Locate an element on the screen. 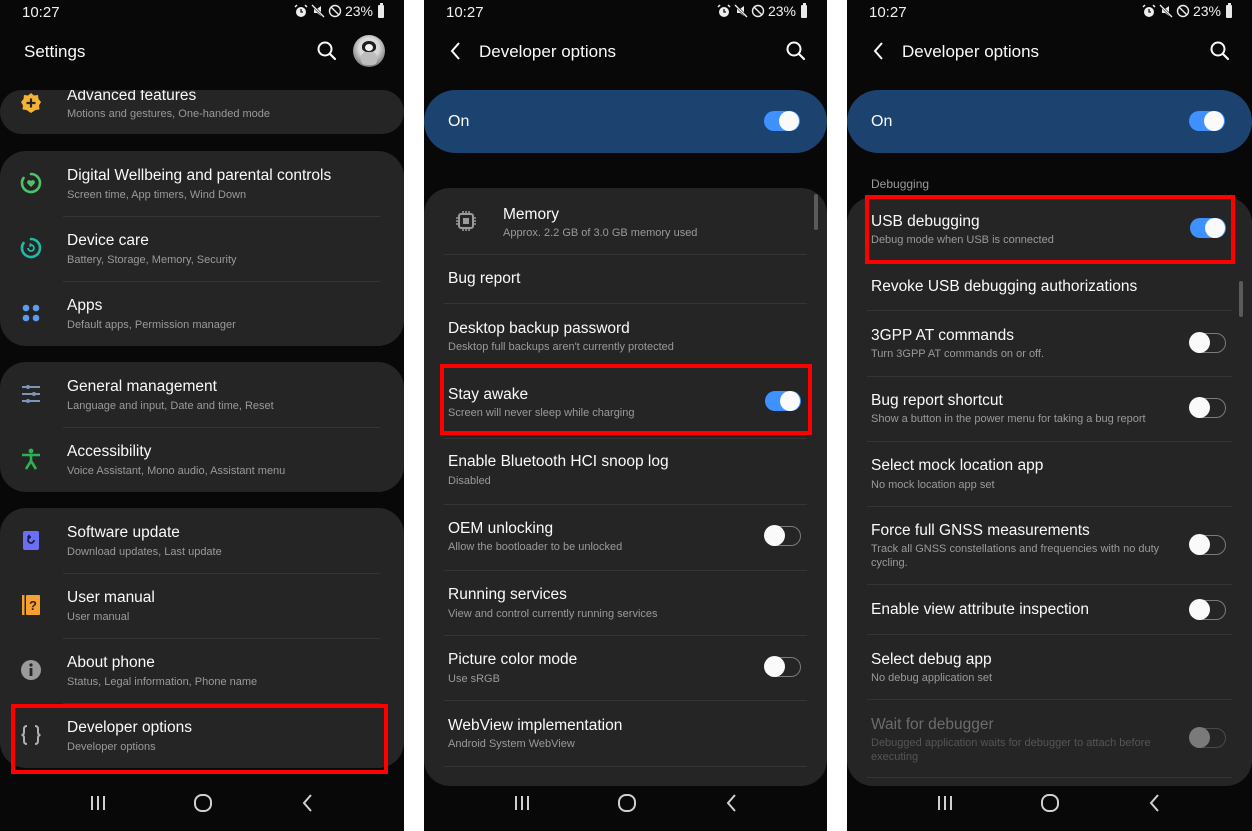  dev-item-bug-report: Bug report is located at coordinates (625, 278).